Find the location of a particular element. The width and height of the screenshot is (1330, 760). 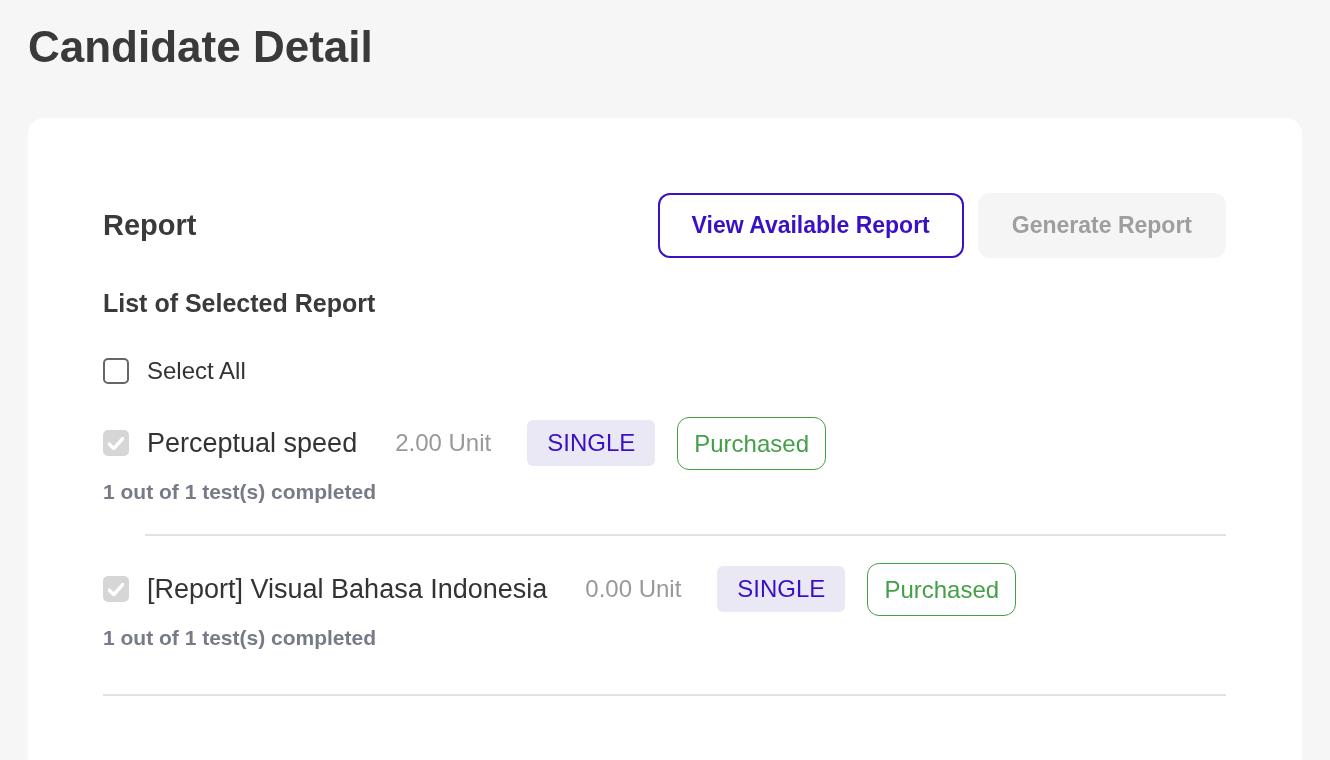

list-heading: List of Selected Report is located at coordinates (240, 303).